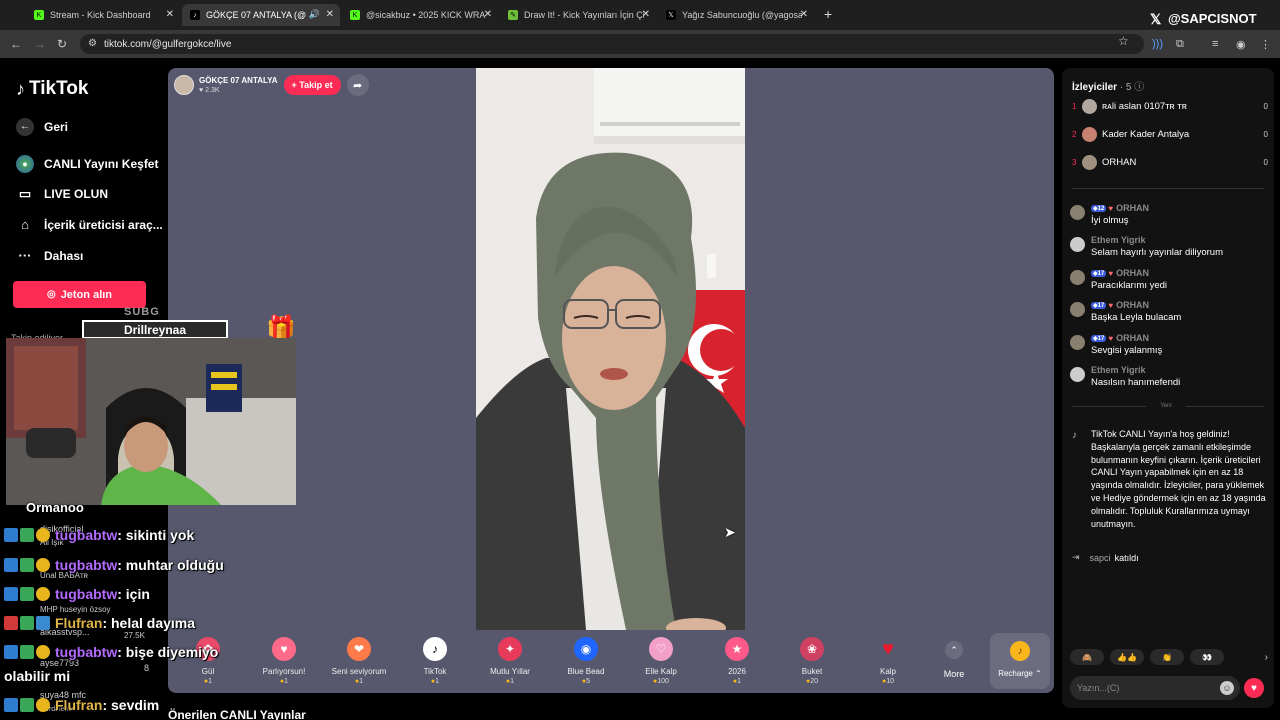 This screenshot has height=720, width=1280. Describe the element at coordinates (79, 294) in the screenshot. I see `get-coins-button: ◎ Jeton alın` at that location.